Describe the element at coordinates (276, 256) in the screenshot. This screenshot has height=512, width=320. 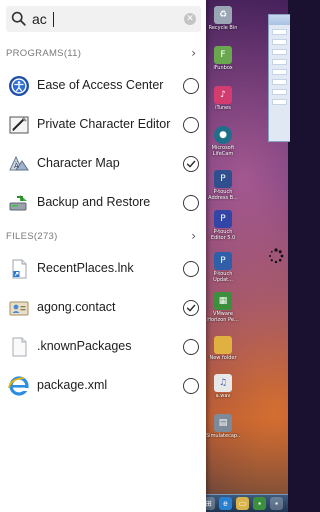
I see `loading-spinner-icon` at that location.